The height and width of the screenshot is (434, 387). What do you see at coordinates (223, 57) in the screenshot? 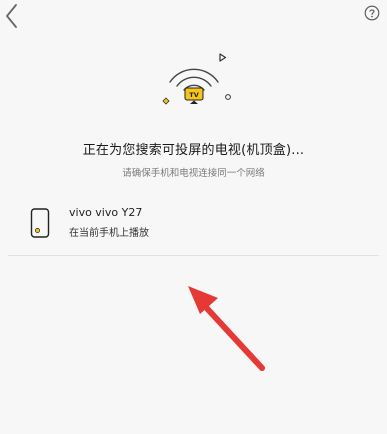
I see `triangle-icon` at bounding box center [223, 57].